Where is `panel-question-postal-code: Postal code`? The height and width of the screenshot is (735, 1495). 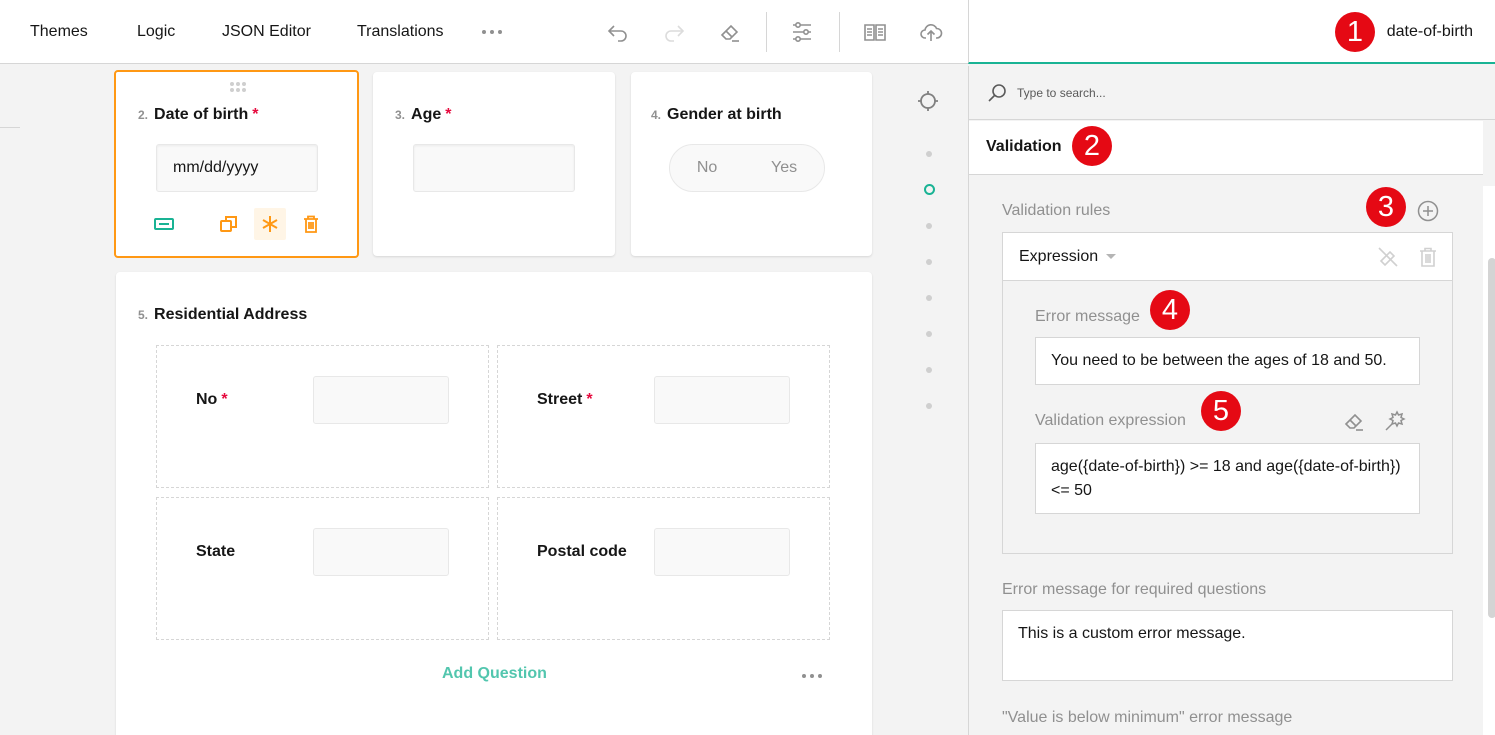
panel-question-postal-code: Postal code is located at coordinates (663, 568).